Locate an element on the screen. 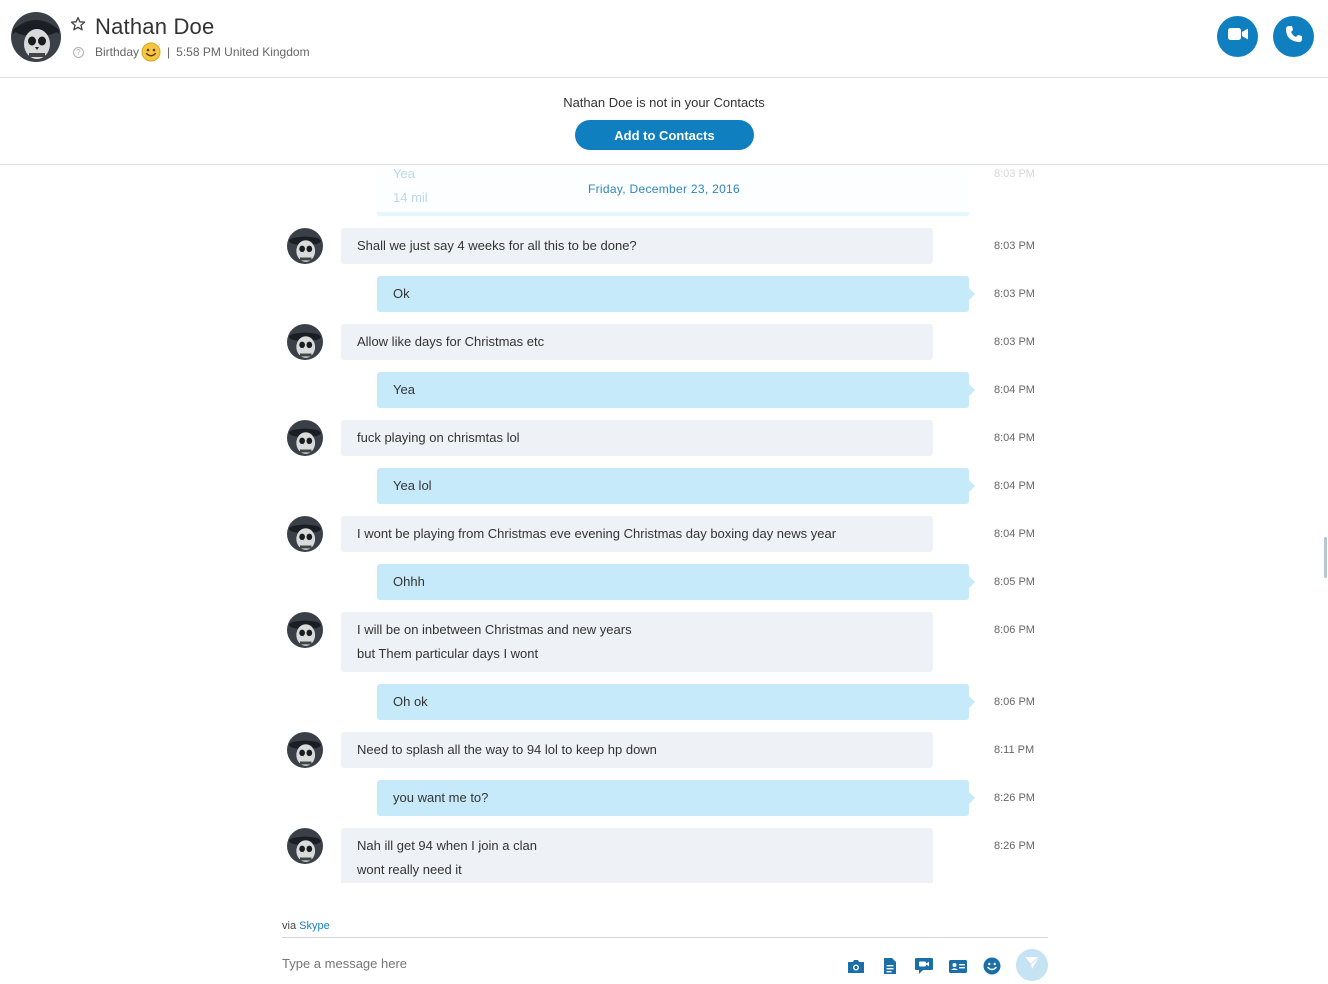 This screenshot has height=984, width=1328. message-input is located at coordinates (552, 963).